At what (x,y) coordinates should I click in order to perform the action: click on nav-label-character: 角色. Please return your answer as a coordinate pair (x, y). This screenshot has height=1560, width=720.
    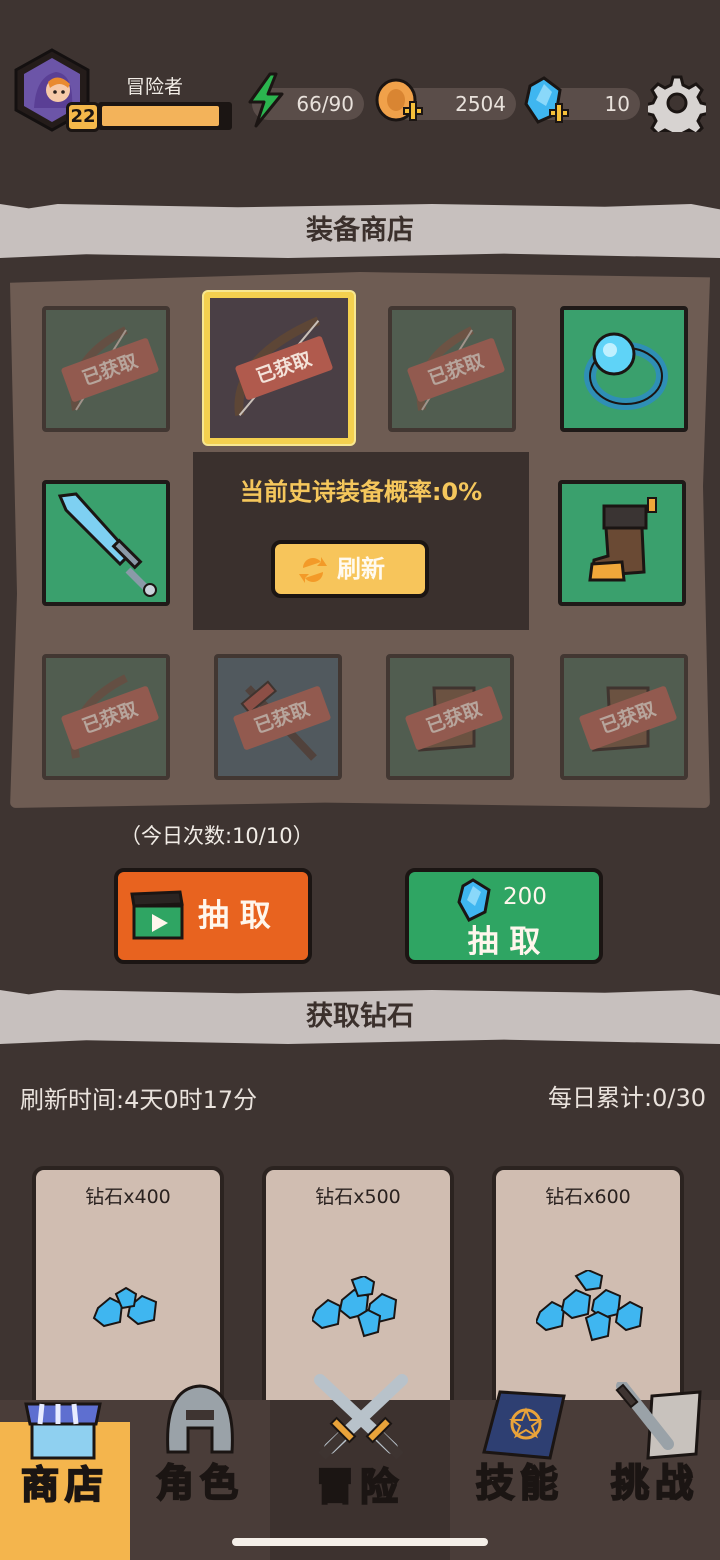
    Looking at the image, I should click on (199, 1483).